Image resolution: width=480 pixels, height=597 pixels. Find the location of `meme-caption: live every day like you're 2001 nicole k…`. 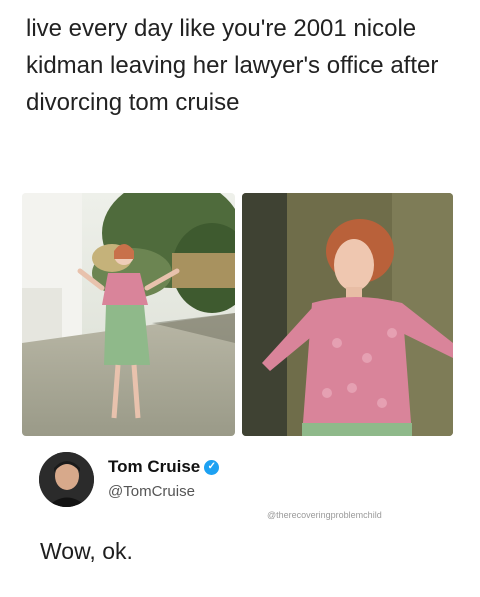

meme-caption: live every day like you're 2001 nicole k… is located at coordinates (232, 65).